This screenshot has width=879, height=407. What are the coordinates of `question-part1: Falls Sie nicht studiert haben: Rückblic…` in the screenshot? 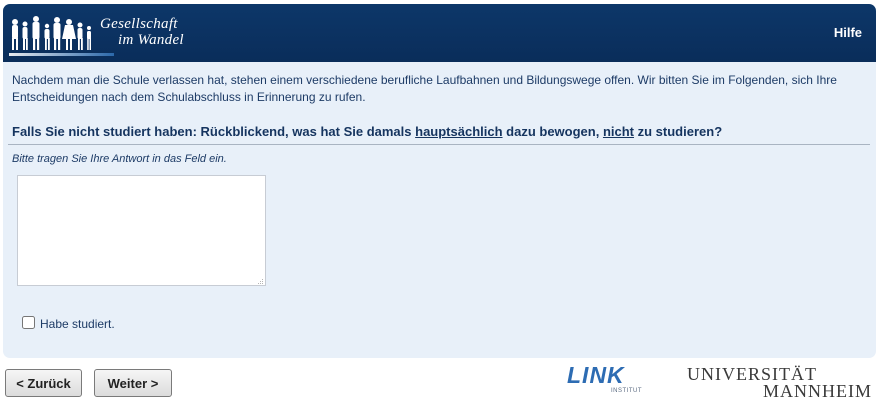 It's located at (214, 131).